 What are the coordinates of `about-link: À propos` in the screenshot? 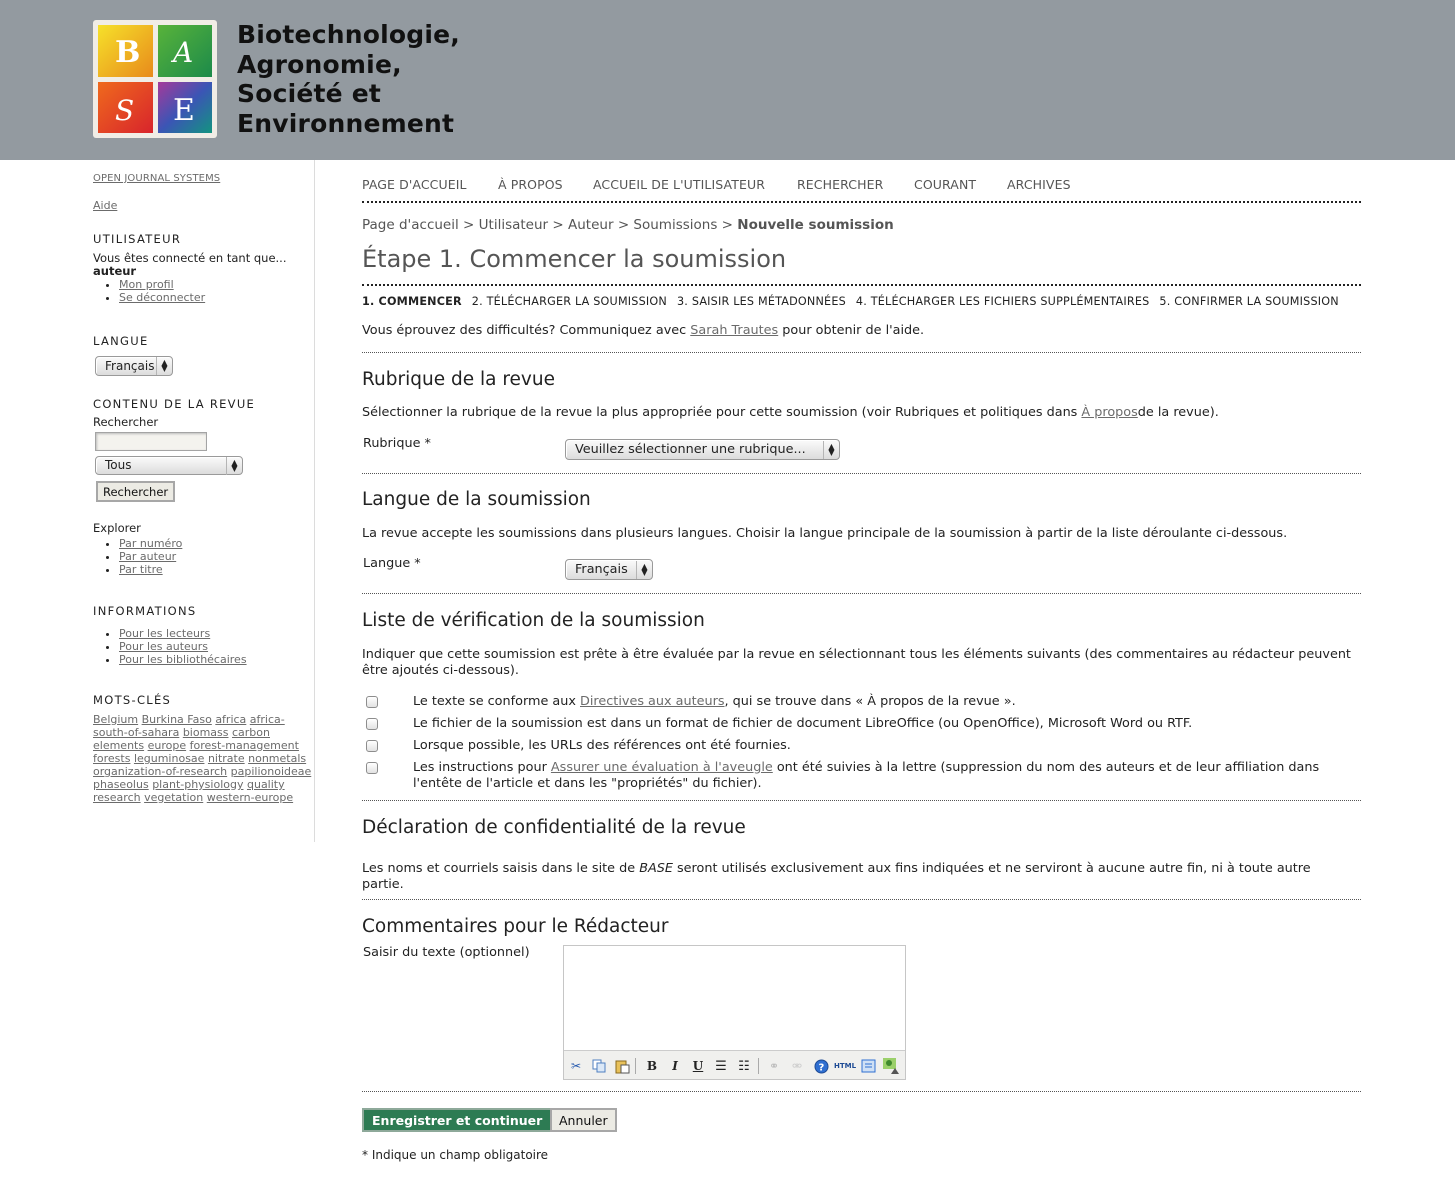 It's located at (1109, 412).